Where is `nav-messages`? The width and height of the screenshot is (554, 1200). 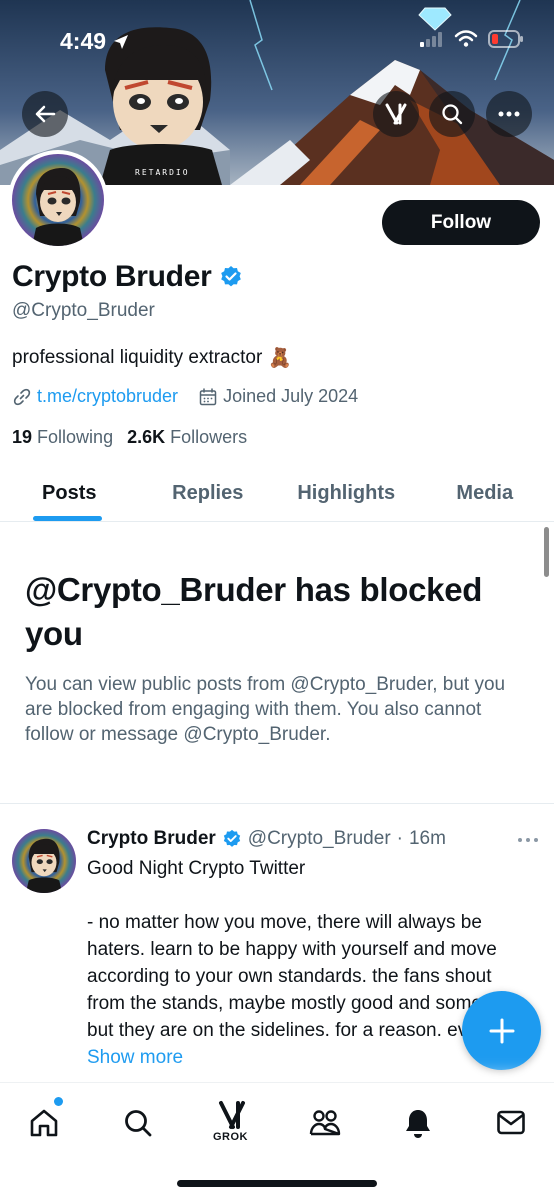
nav-messages is located at coordinates (511, 1123).